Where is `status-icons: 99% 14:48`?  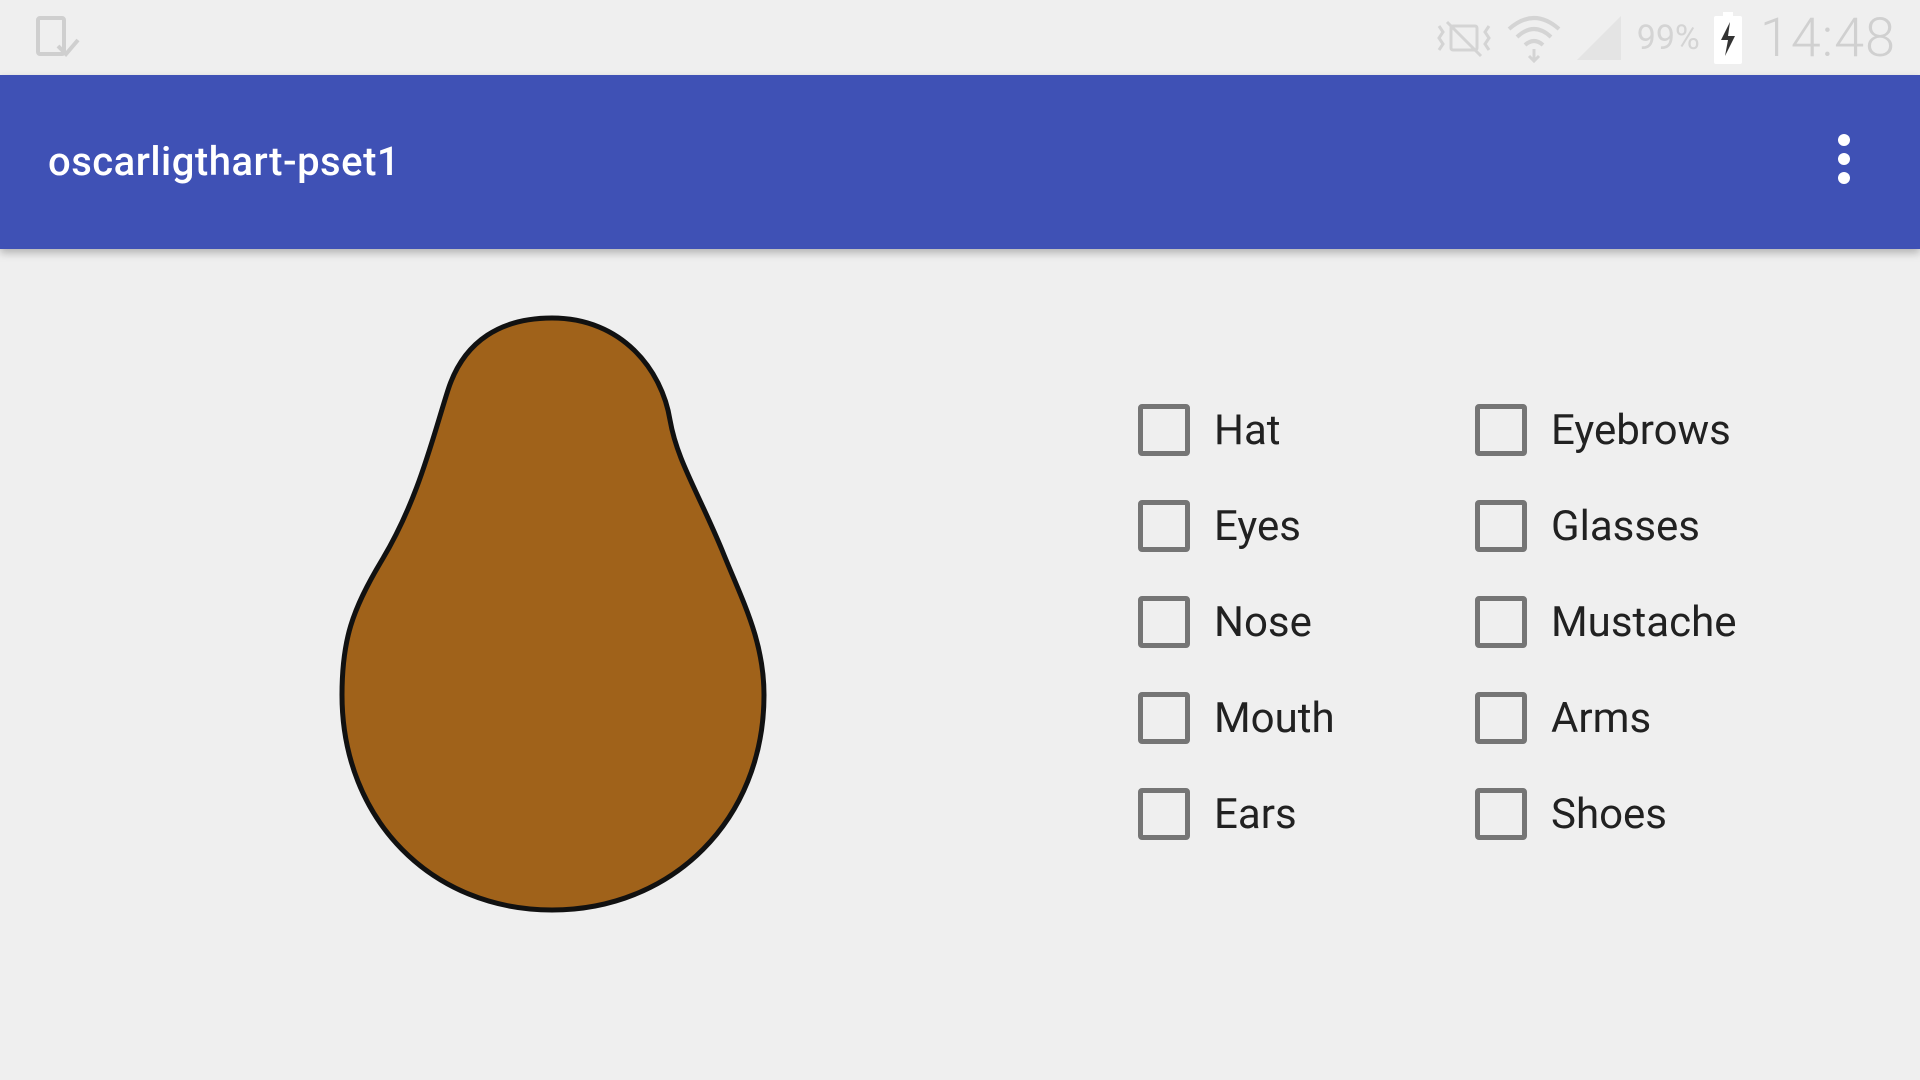 status-icons: 99% 14:48 is located at coordinates (1658, 38).